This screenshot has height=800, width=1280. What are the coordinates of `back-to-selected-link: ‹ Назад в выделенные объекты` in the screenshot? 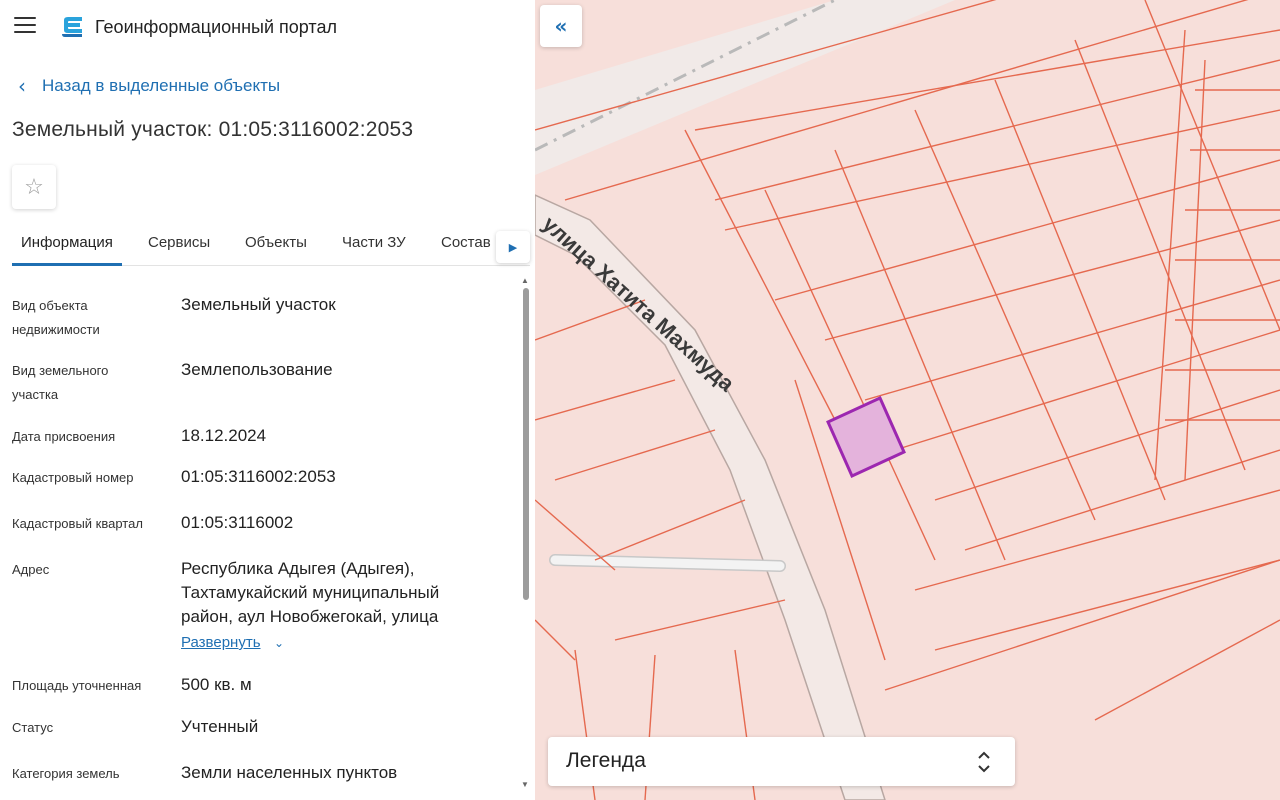 It's located at (149, 86).